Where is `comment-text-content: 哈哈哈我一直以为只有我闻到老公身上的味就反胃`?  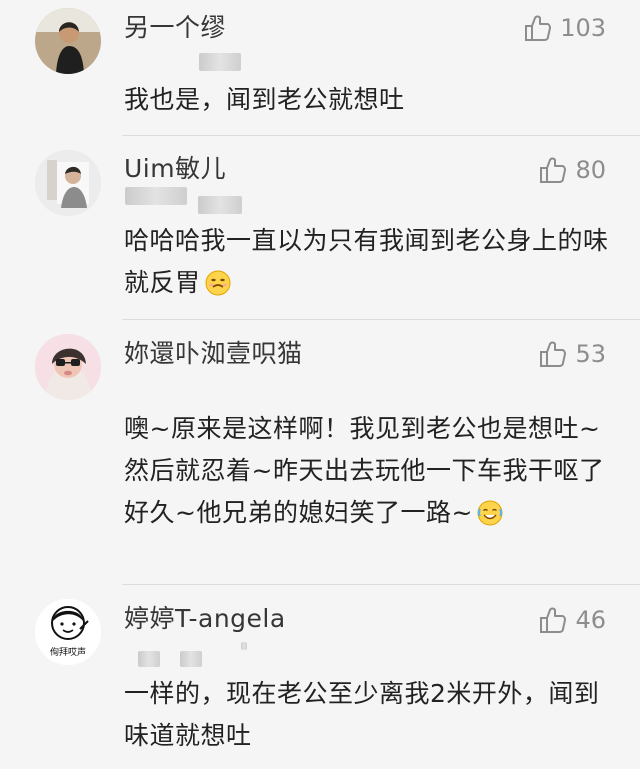 comment-text-content: 哈哈哈我一直以为只有我闻到老公身上的味就反胃 is located at coordinates (366, 261).